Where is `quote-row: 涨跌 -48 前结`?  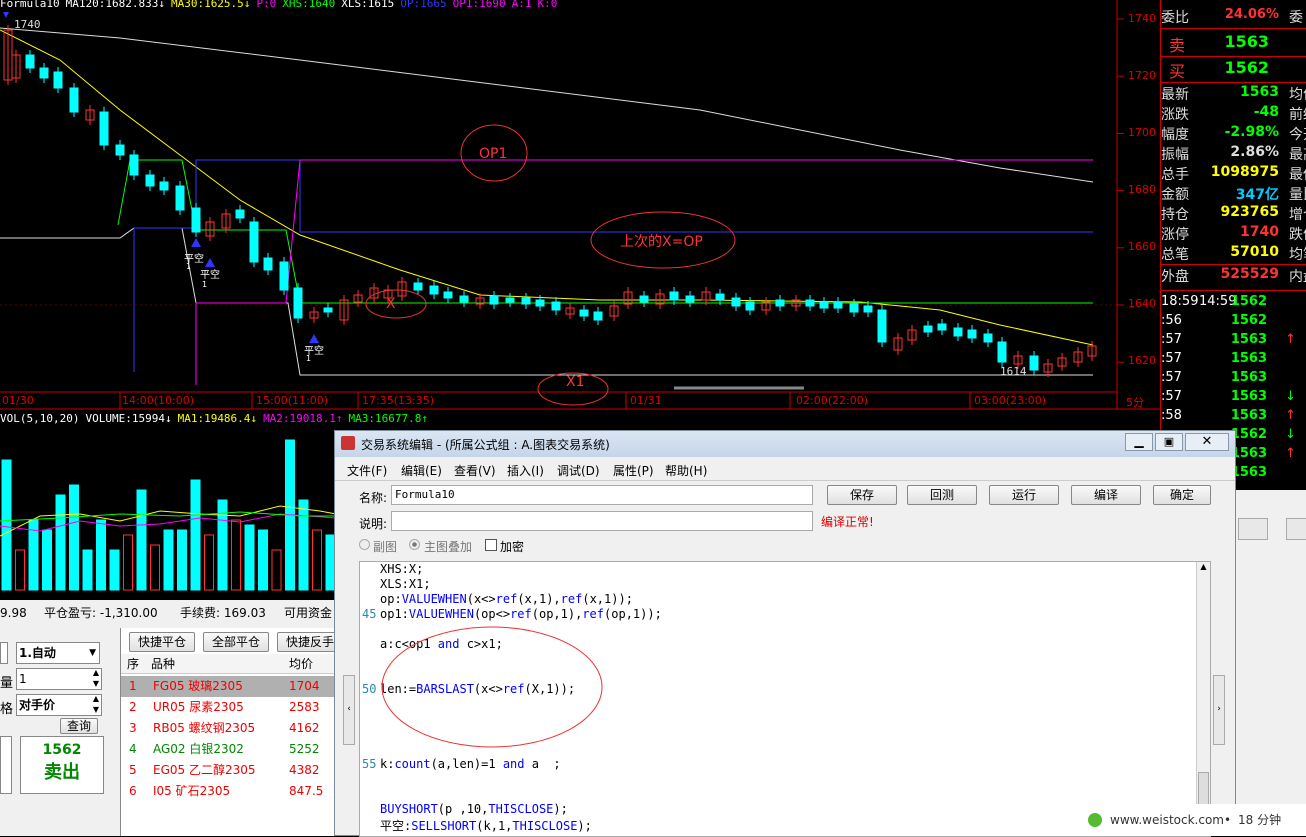
quote-row: 涨跌 -48 前结 is located at coordinates (1233, 114).